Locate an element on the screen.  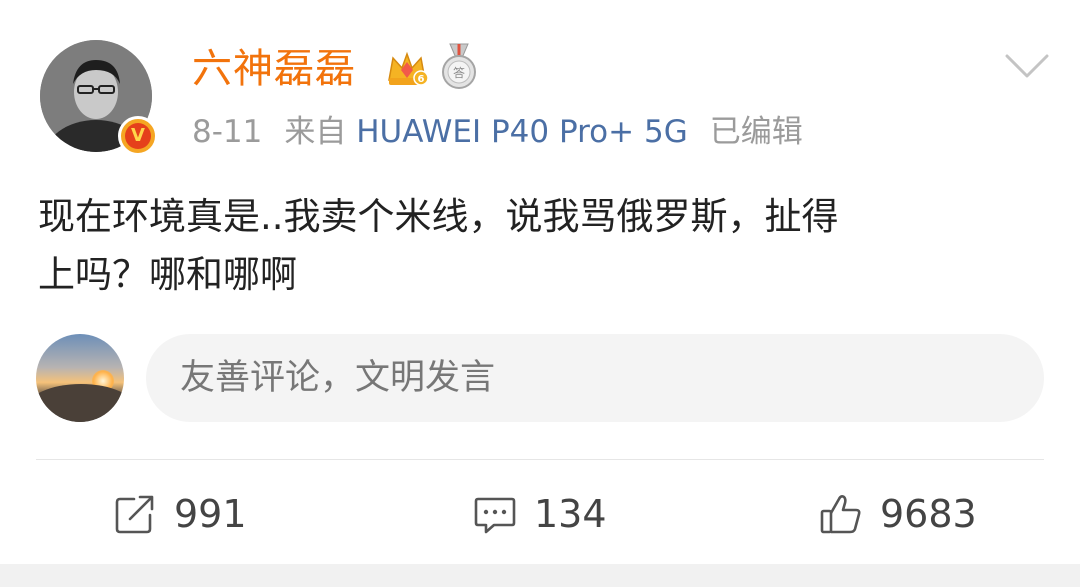
comment-placeholder: 友善评论，文明发言 is located at coordinates (338, 378).